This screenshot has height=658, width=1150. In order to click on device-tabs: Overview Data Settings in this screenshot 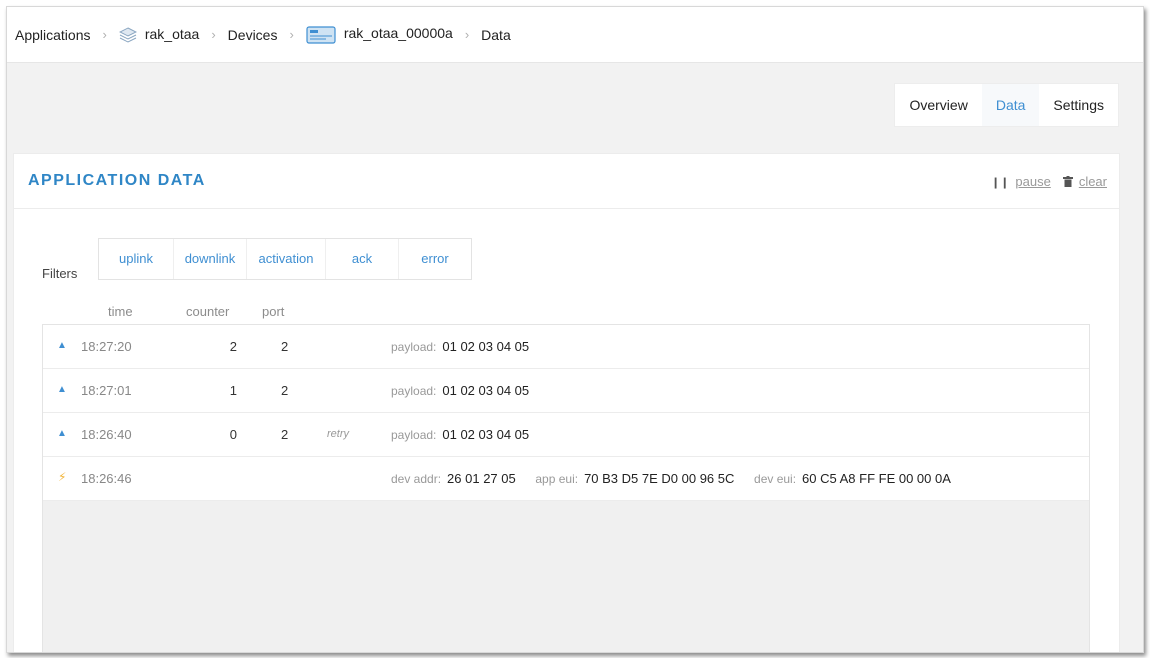, I will do `click(1006, 105)`.